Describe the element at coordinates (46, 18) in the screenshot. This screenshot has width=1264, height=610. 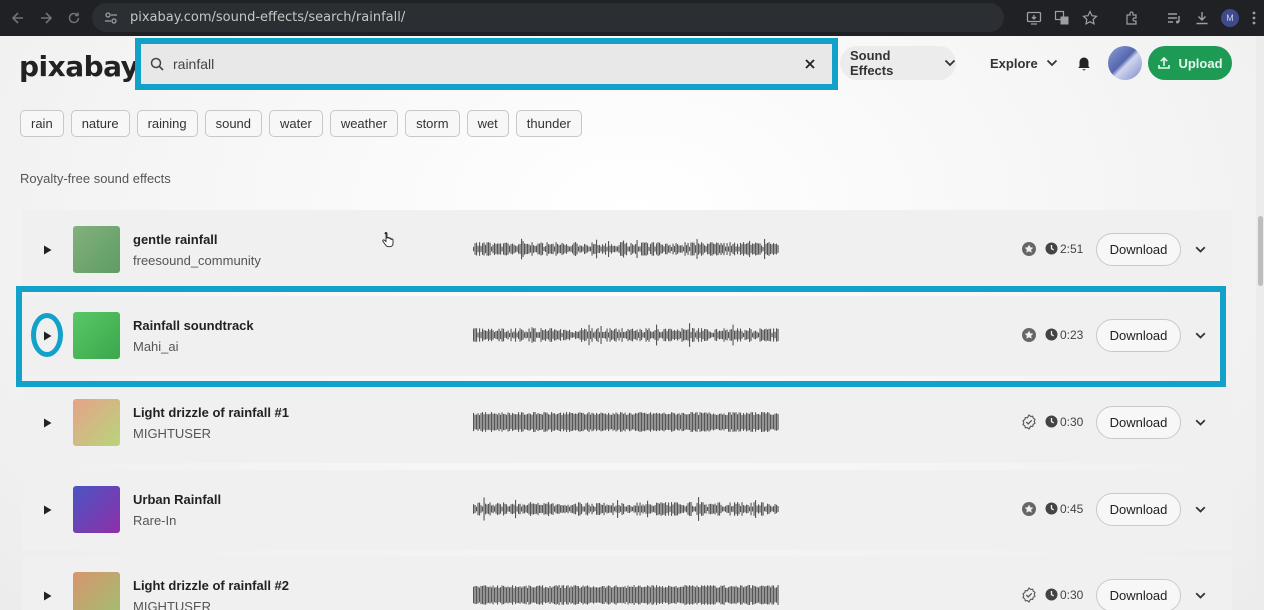
I see `forward-icon` at that location.